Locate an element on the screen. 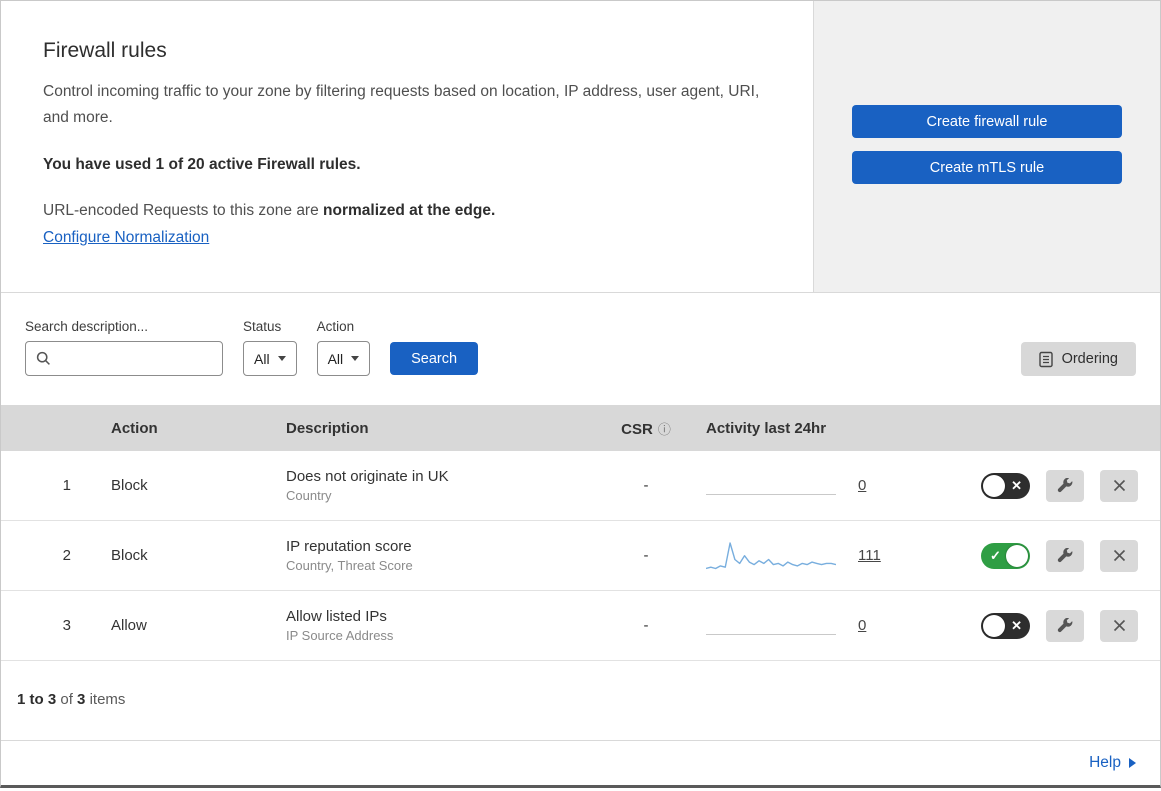 The height and width of the screenshot is (791, 1161). header-actions-panel: Create firewall rule Create mTLS rule is located at coordinates (986, 146).